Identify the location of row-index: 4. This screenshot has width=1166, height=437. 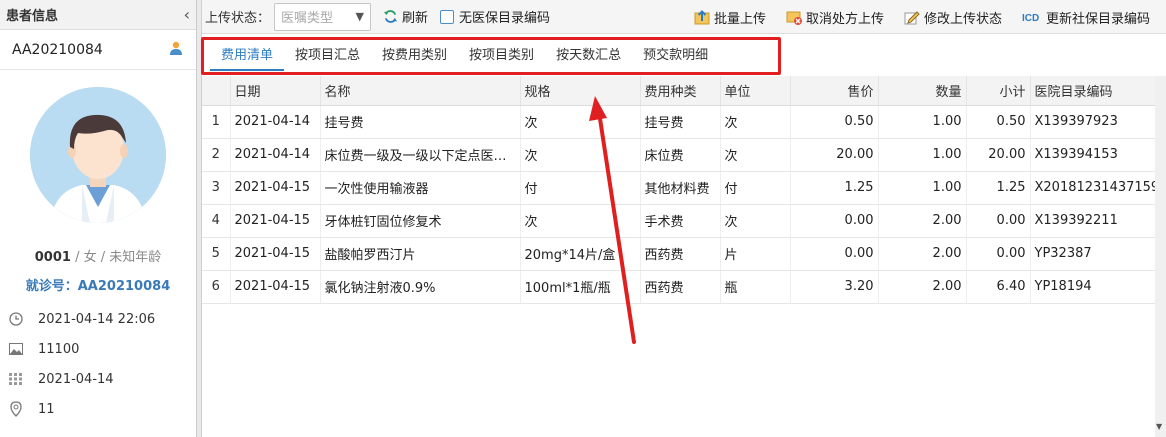
(216, 221).